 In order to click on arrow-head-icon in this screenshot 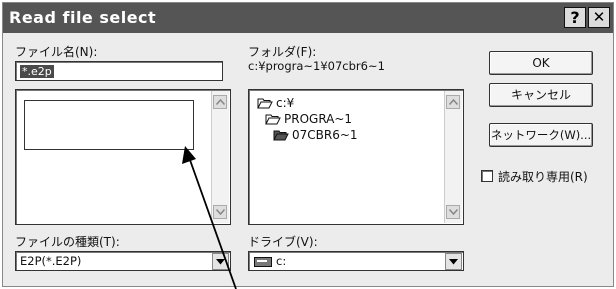, I will do `click(189, 155)`.